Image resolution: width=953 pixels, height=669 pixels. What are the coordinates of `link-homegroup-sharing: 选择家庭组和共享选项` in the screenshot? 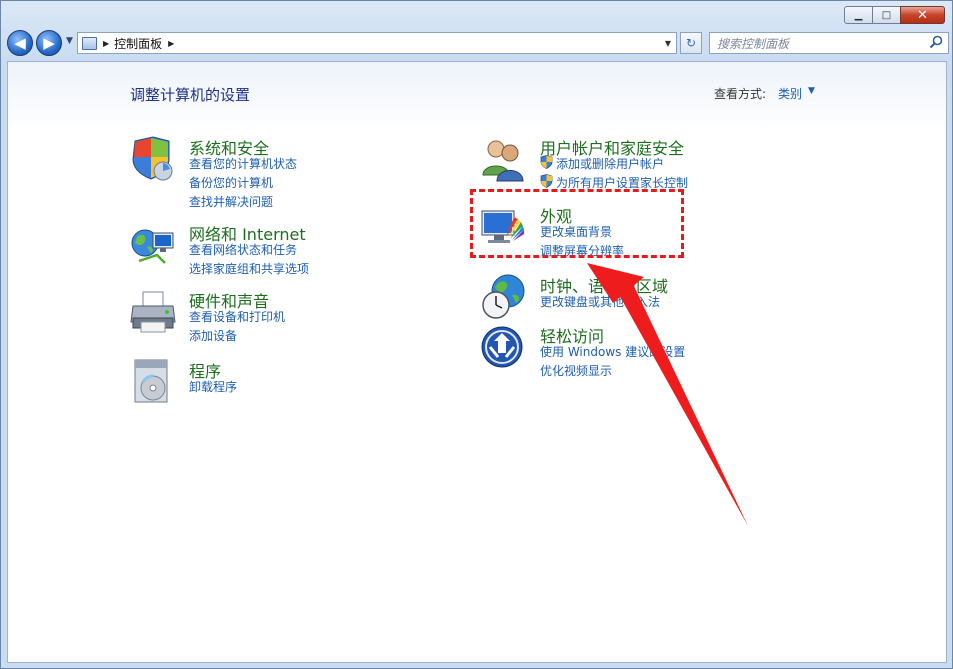 It's located at (249, 268).